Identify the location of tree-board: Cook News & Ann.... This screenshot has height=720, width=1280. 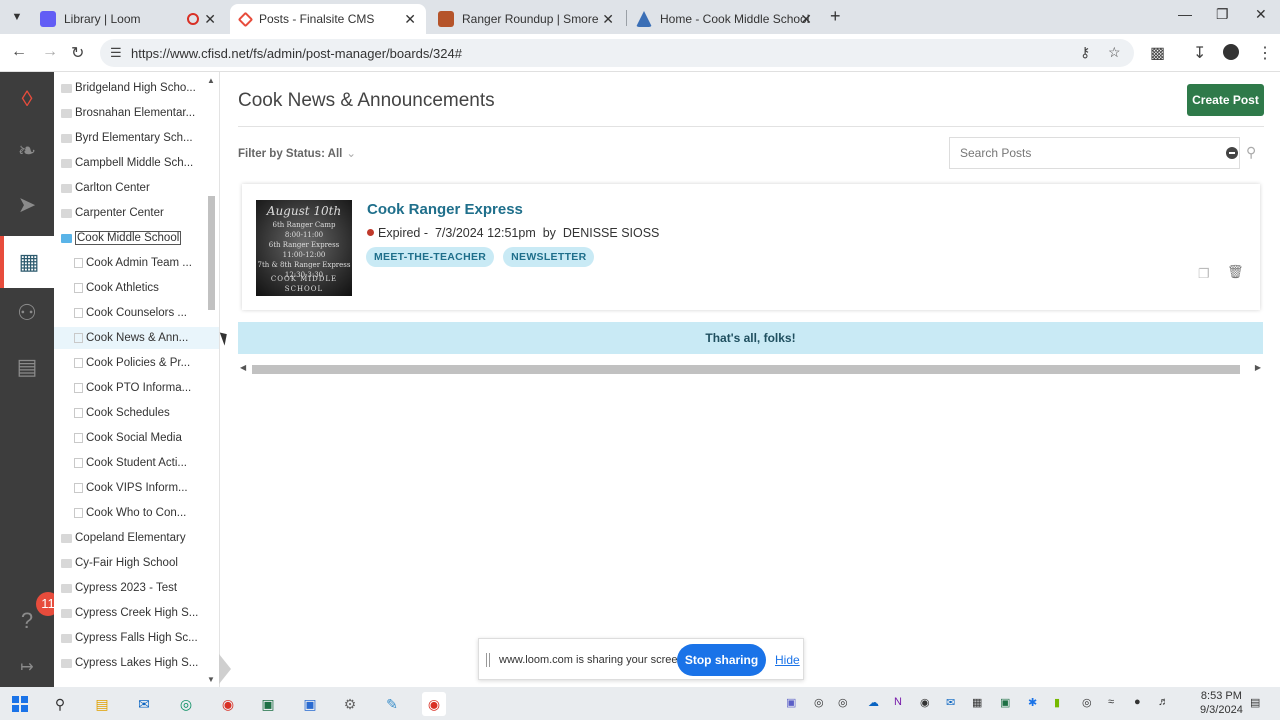
(136, 338).